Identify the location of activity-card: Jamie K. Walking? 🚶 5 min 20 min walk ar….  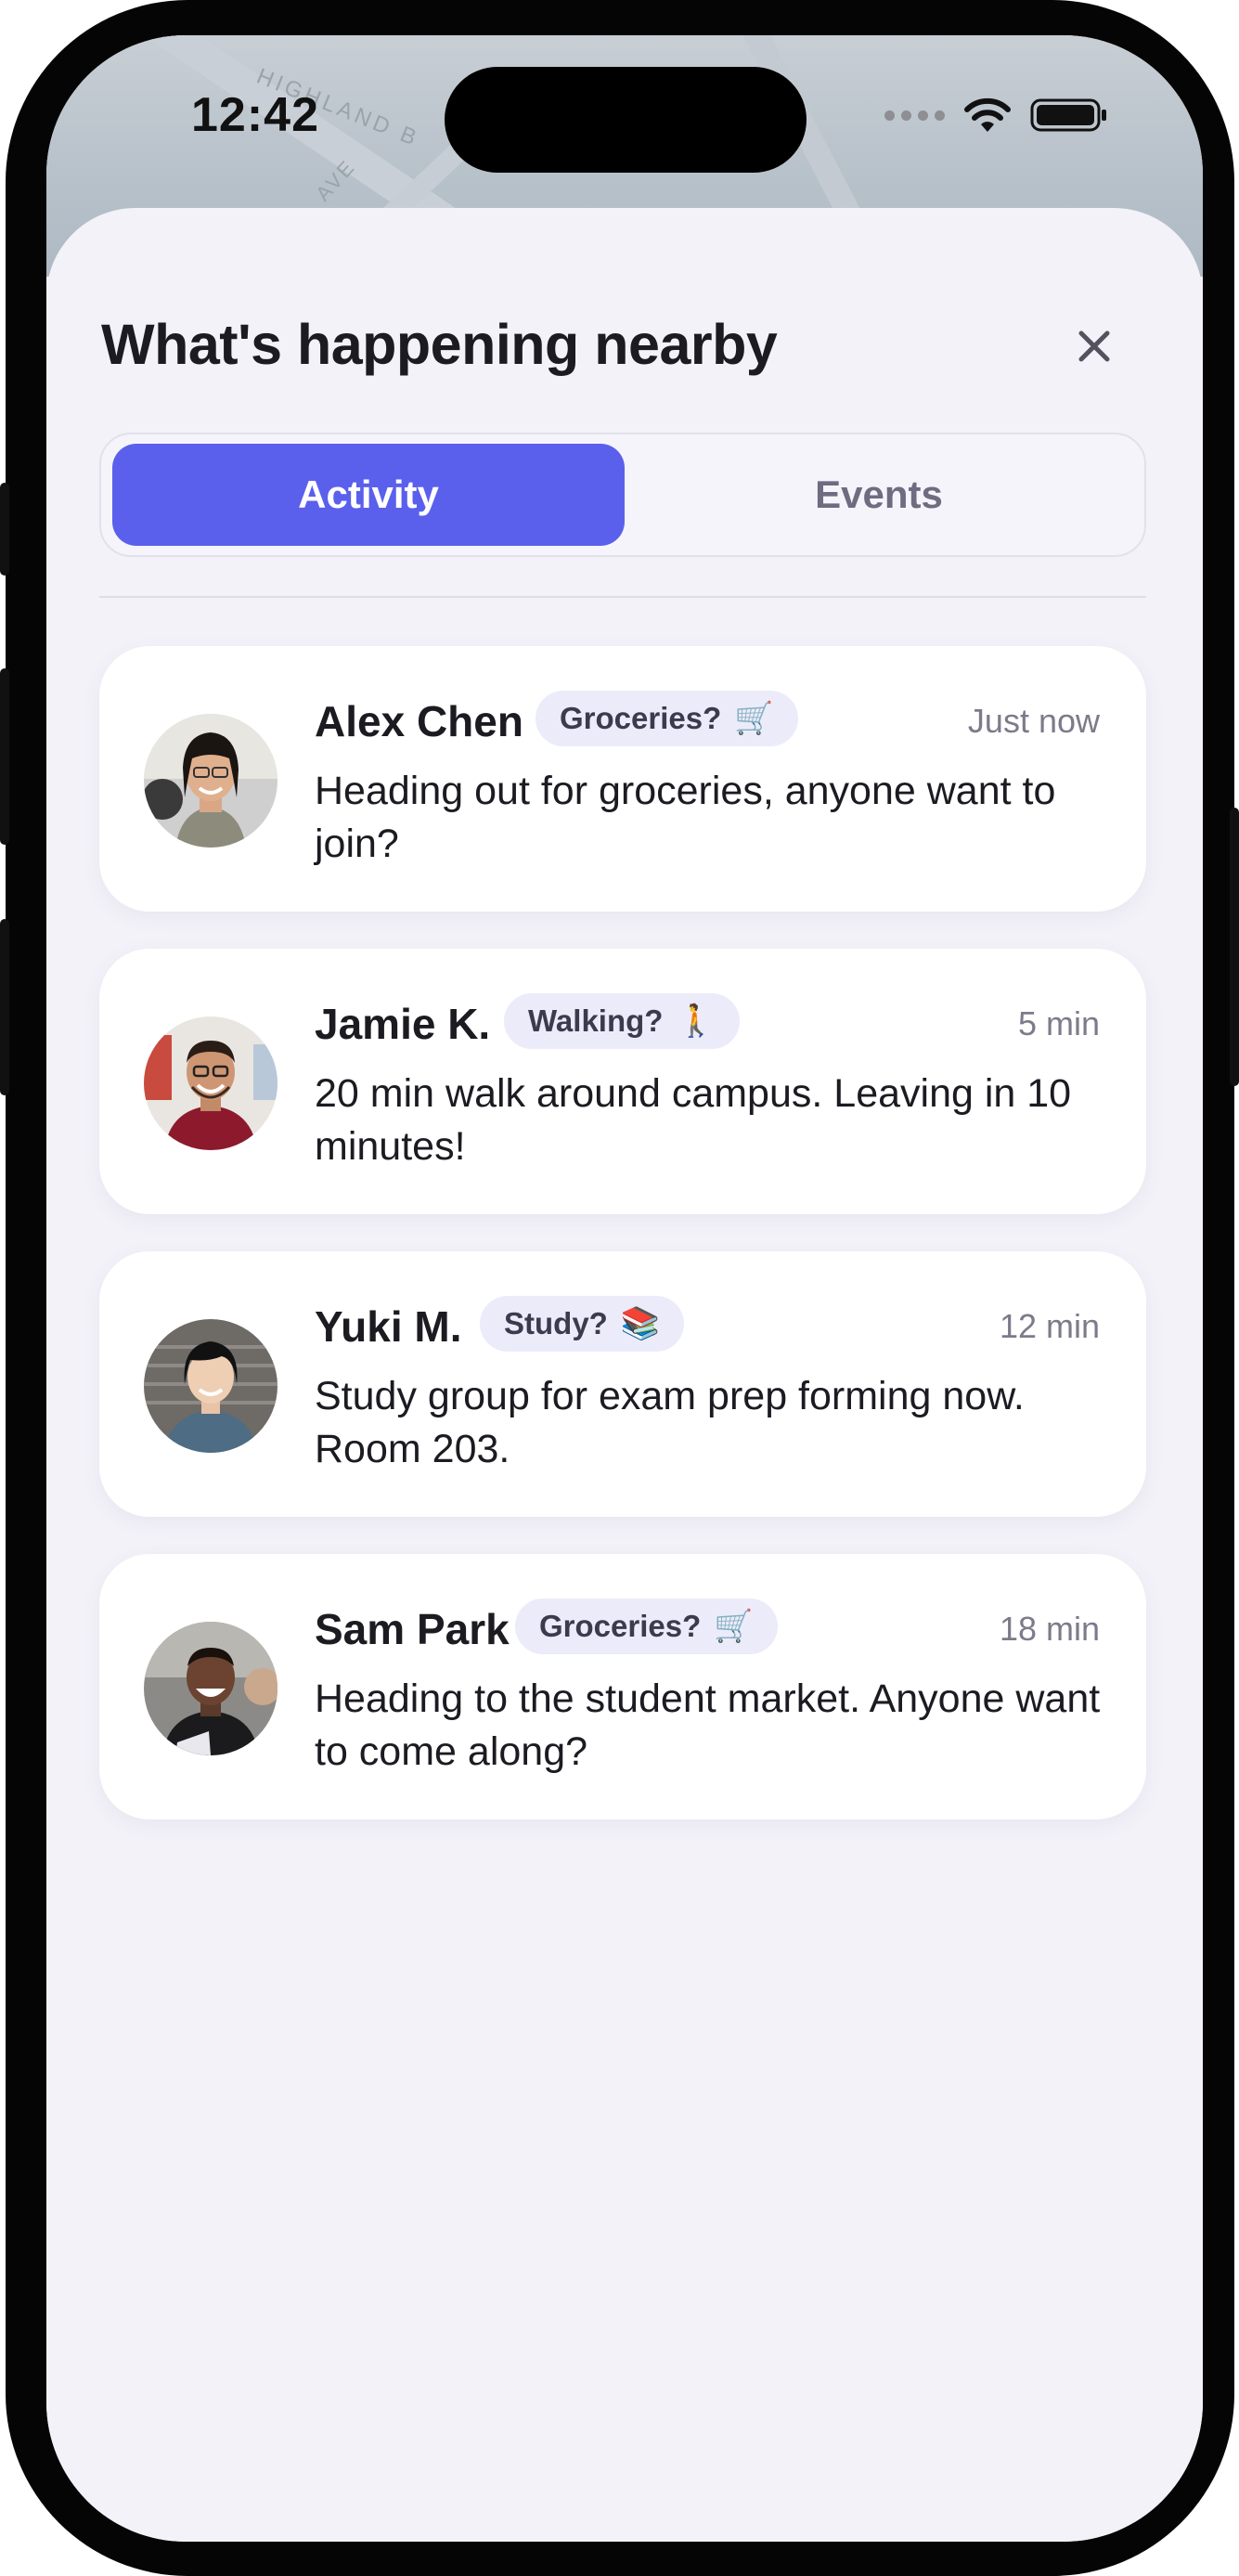
(622, 1081).